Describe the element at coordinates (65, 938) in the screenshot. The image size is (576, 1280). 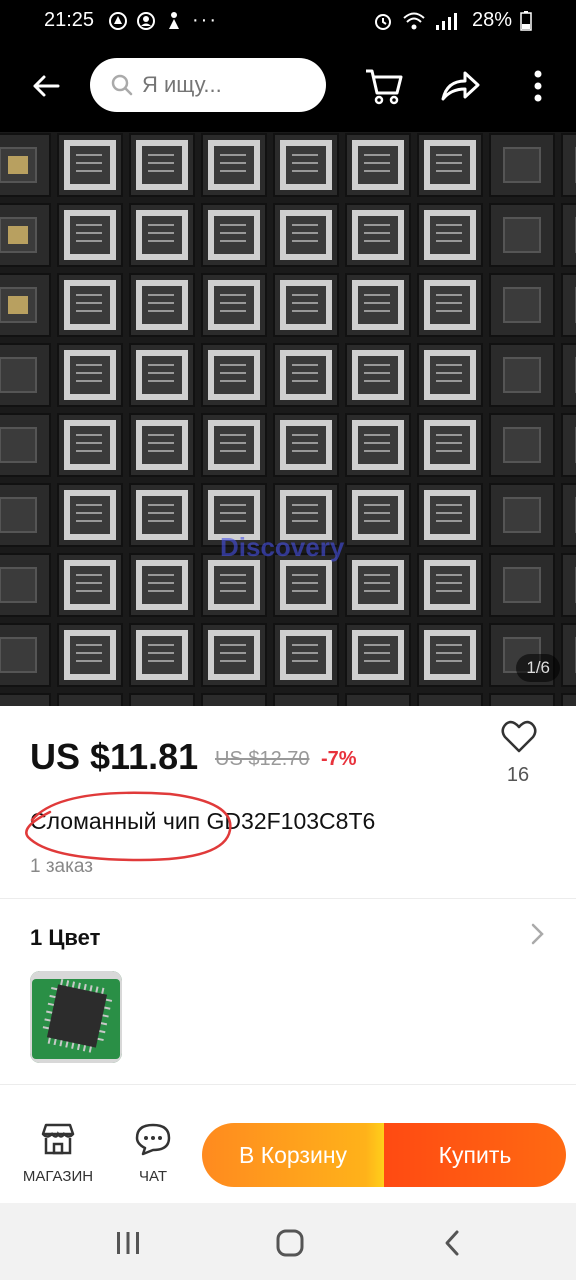
I see `color-section-label: 1 Цвет` at that location.